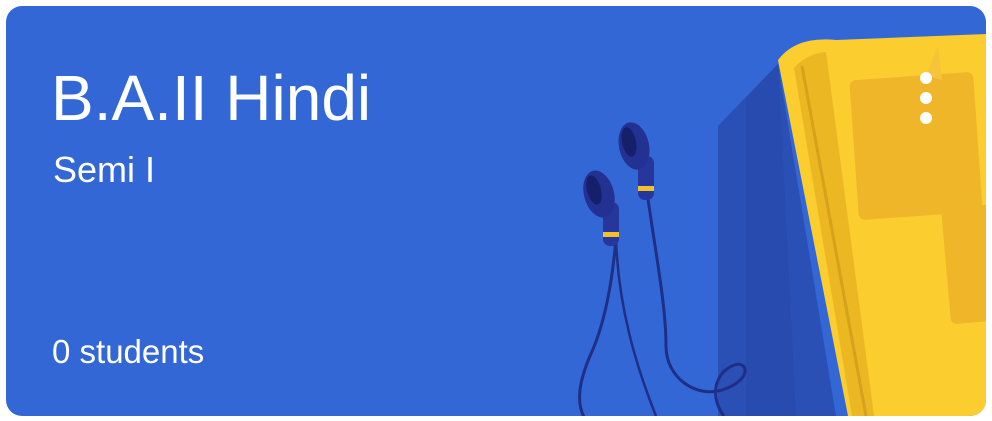  I want to click on more-options-button, so click(926, 98).